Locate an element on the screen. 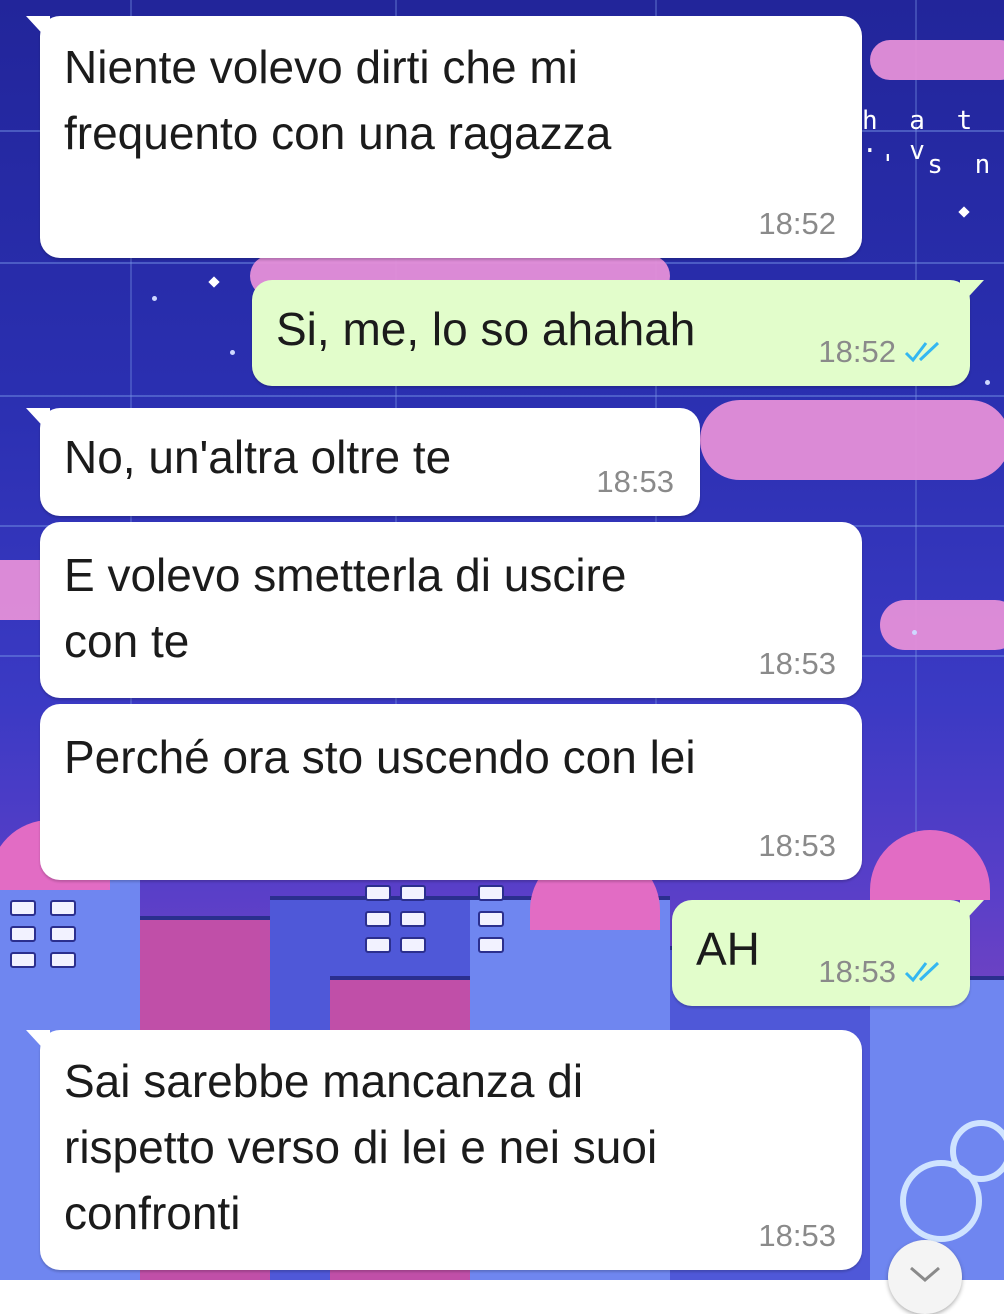  message-text: No, un'altra oltre te is located at coordinates (258, 457).